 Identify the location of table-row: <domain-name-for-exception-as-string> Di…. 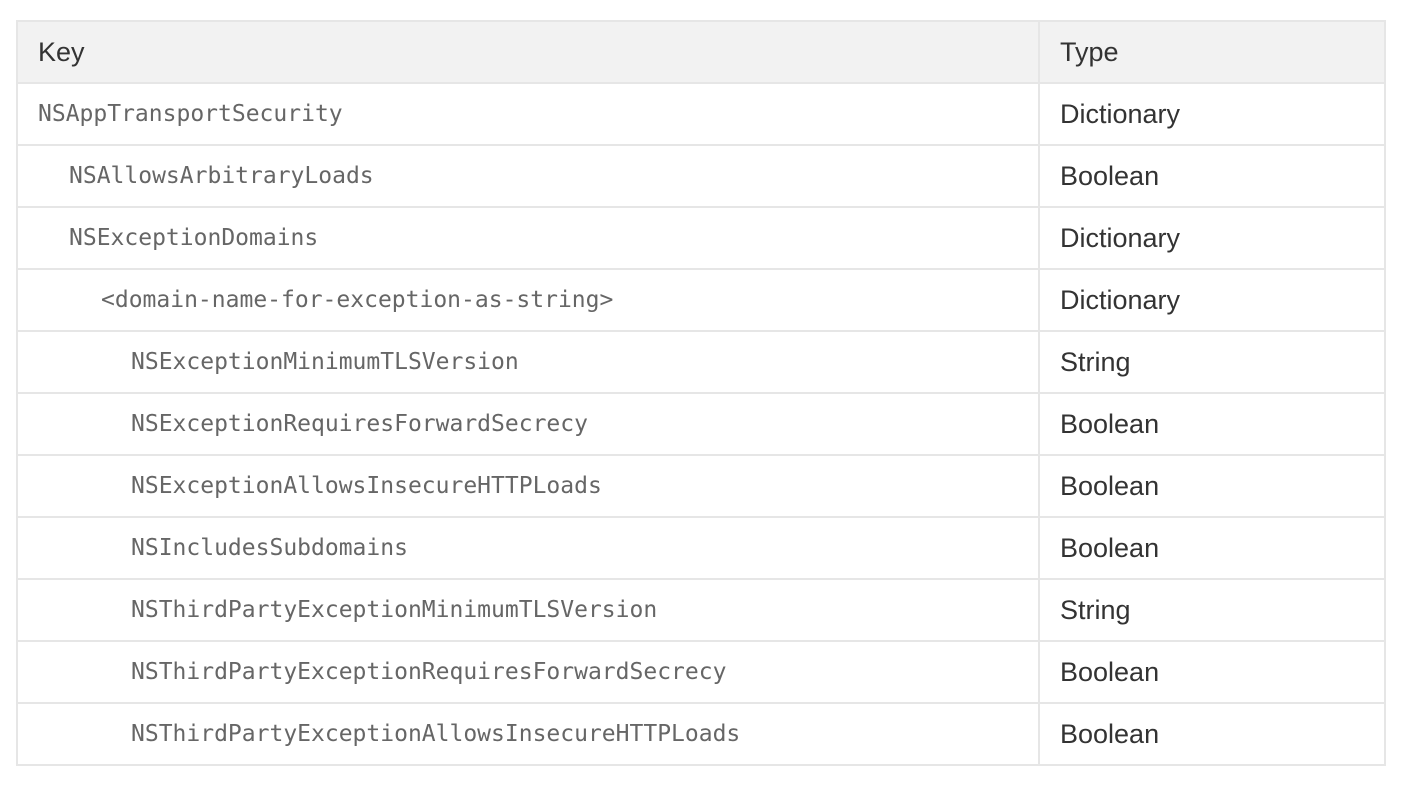
(701, 300).